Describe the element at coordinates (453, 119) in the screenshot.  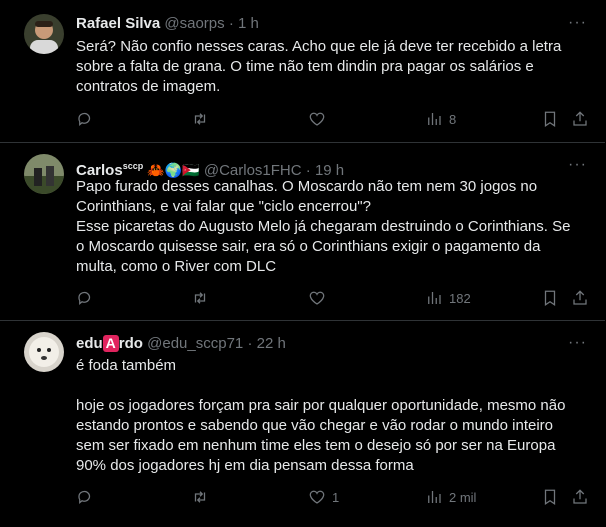
I see `view-count: 8` at that location.